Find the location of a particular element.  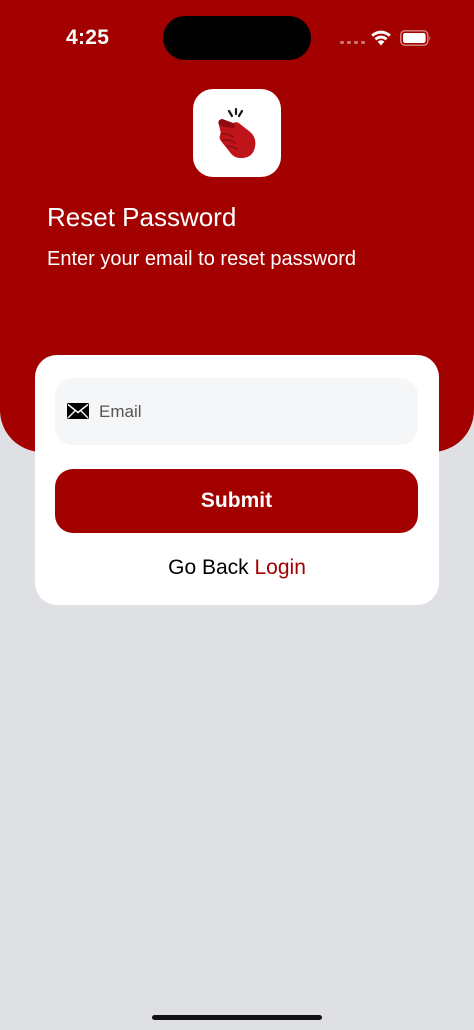

dynamic-island is located at coordinates (237, 38).